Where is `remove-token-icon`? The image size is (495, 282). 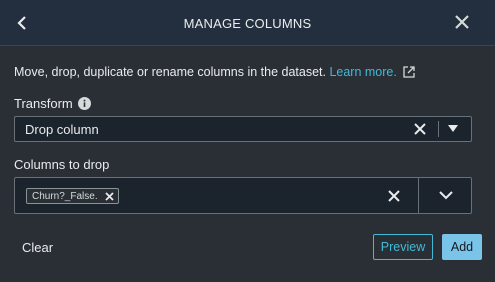 remove-token-icon is located at coordinates (109, 196).